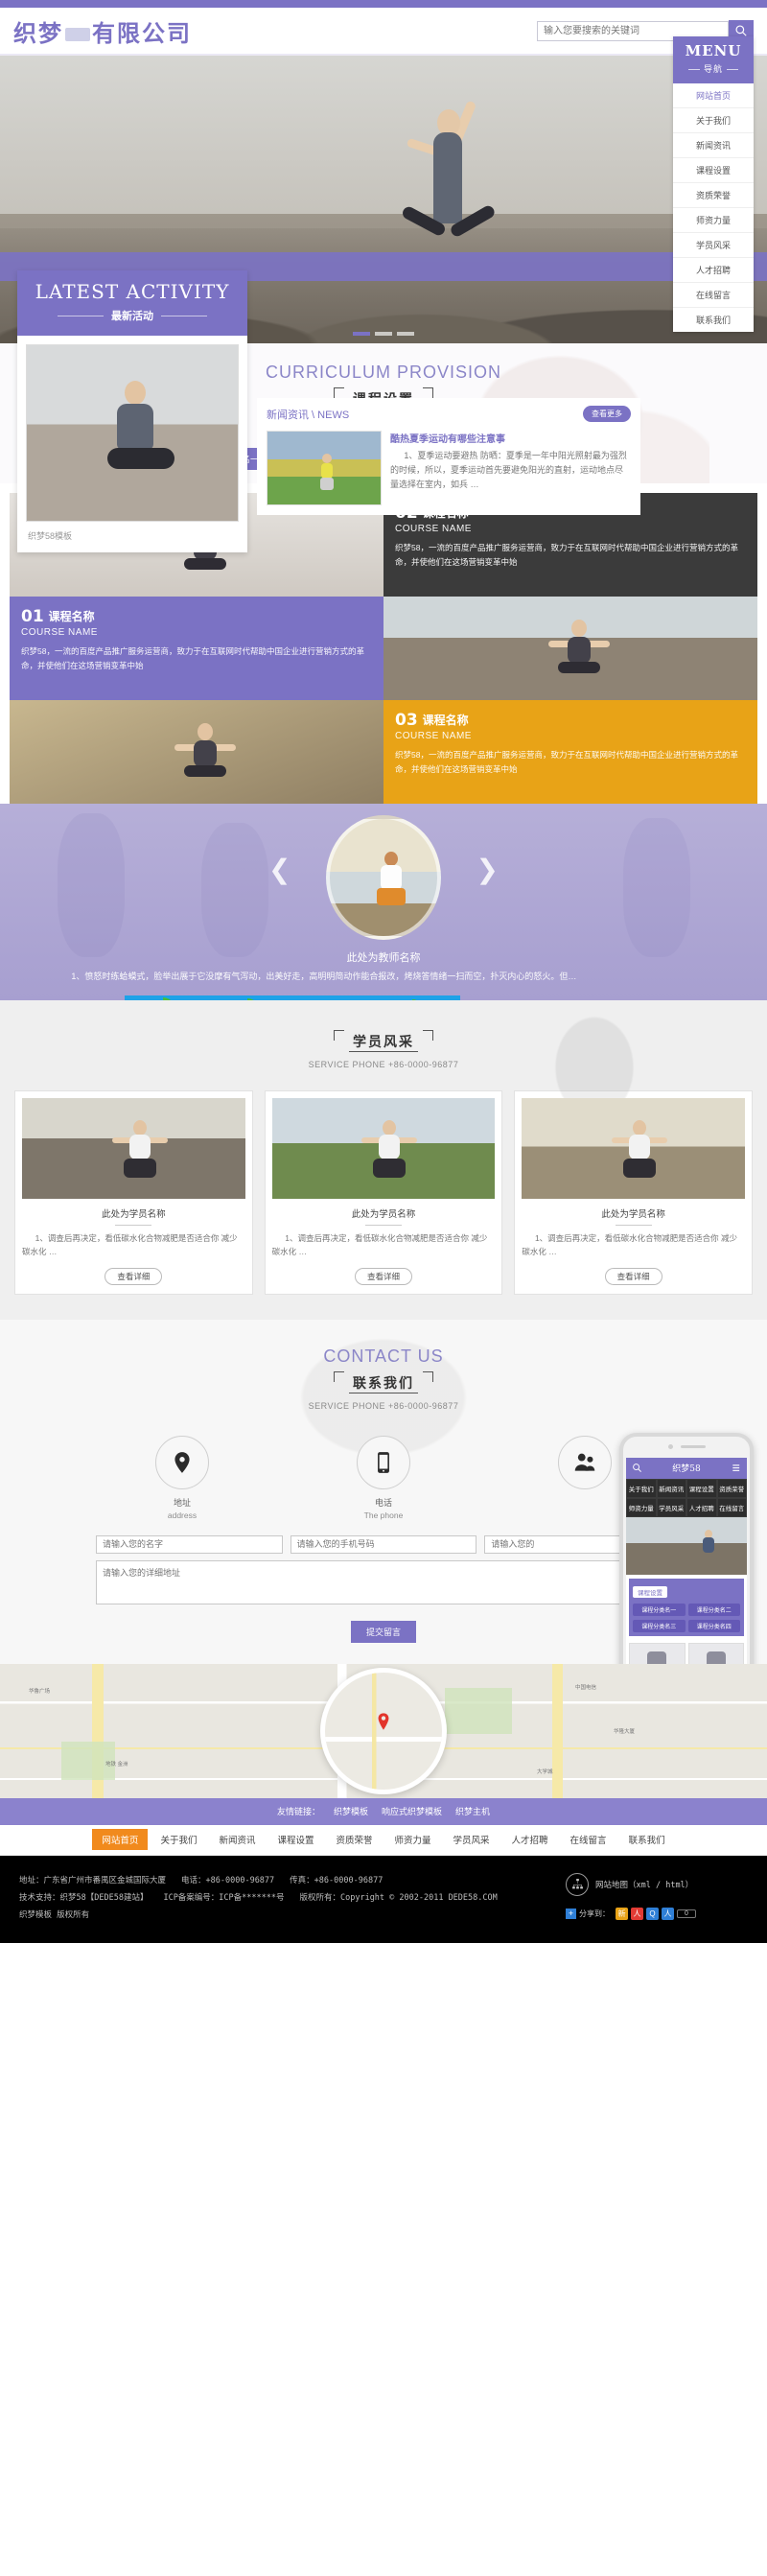  Describe the element at coordinates (577, 1884) in the screenshot. I see `sitemap-icon-circle` at that location.